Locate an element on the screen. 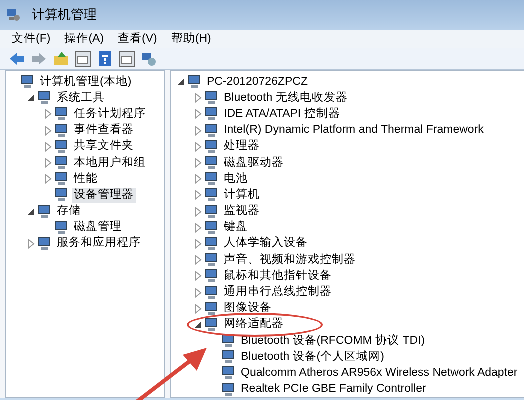 This screenshot has width=524, height=400. tree-item: 人体学输入设备 is located at coordinates (266, 244).